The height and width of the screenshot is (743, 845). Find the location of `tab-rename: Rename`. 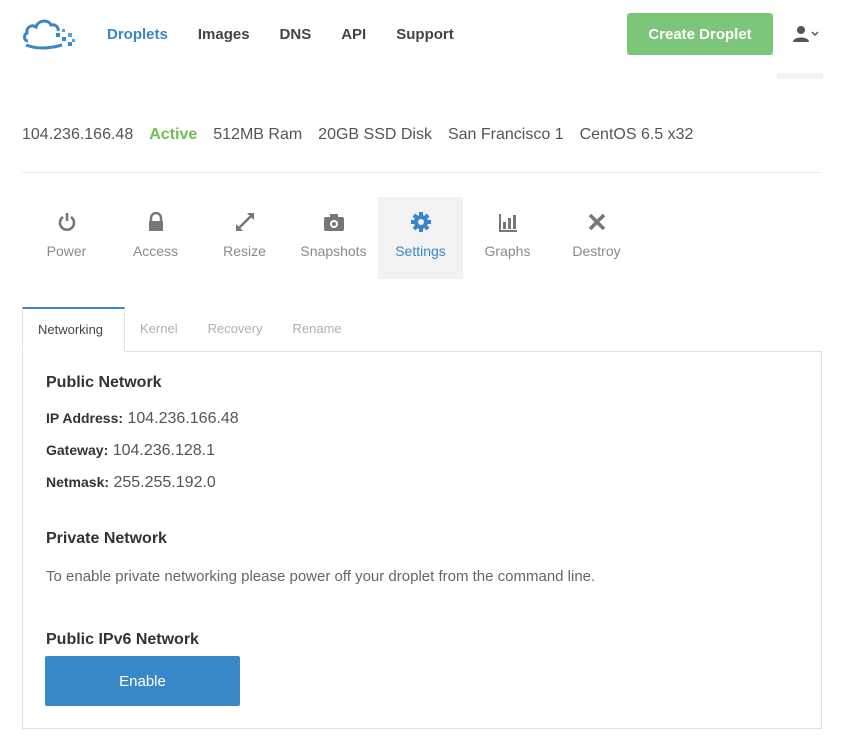

tab-rename: Rename is located at coordinates (317, 329).